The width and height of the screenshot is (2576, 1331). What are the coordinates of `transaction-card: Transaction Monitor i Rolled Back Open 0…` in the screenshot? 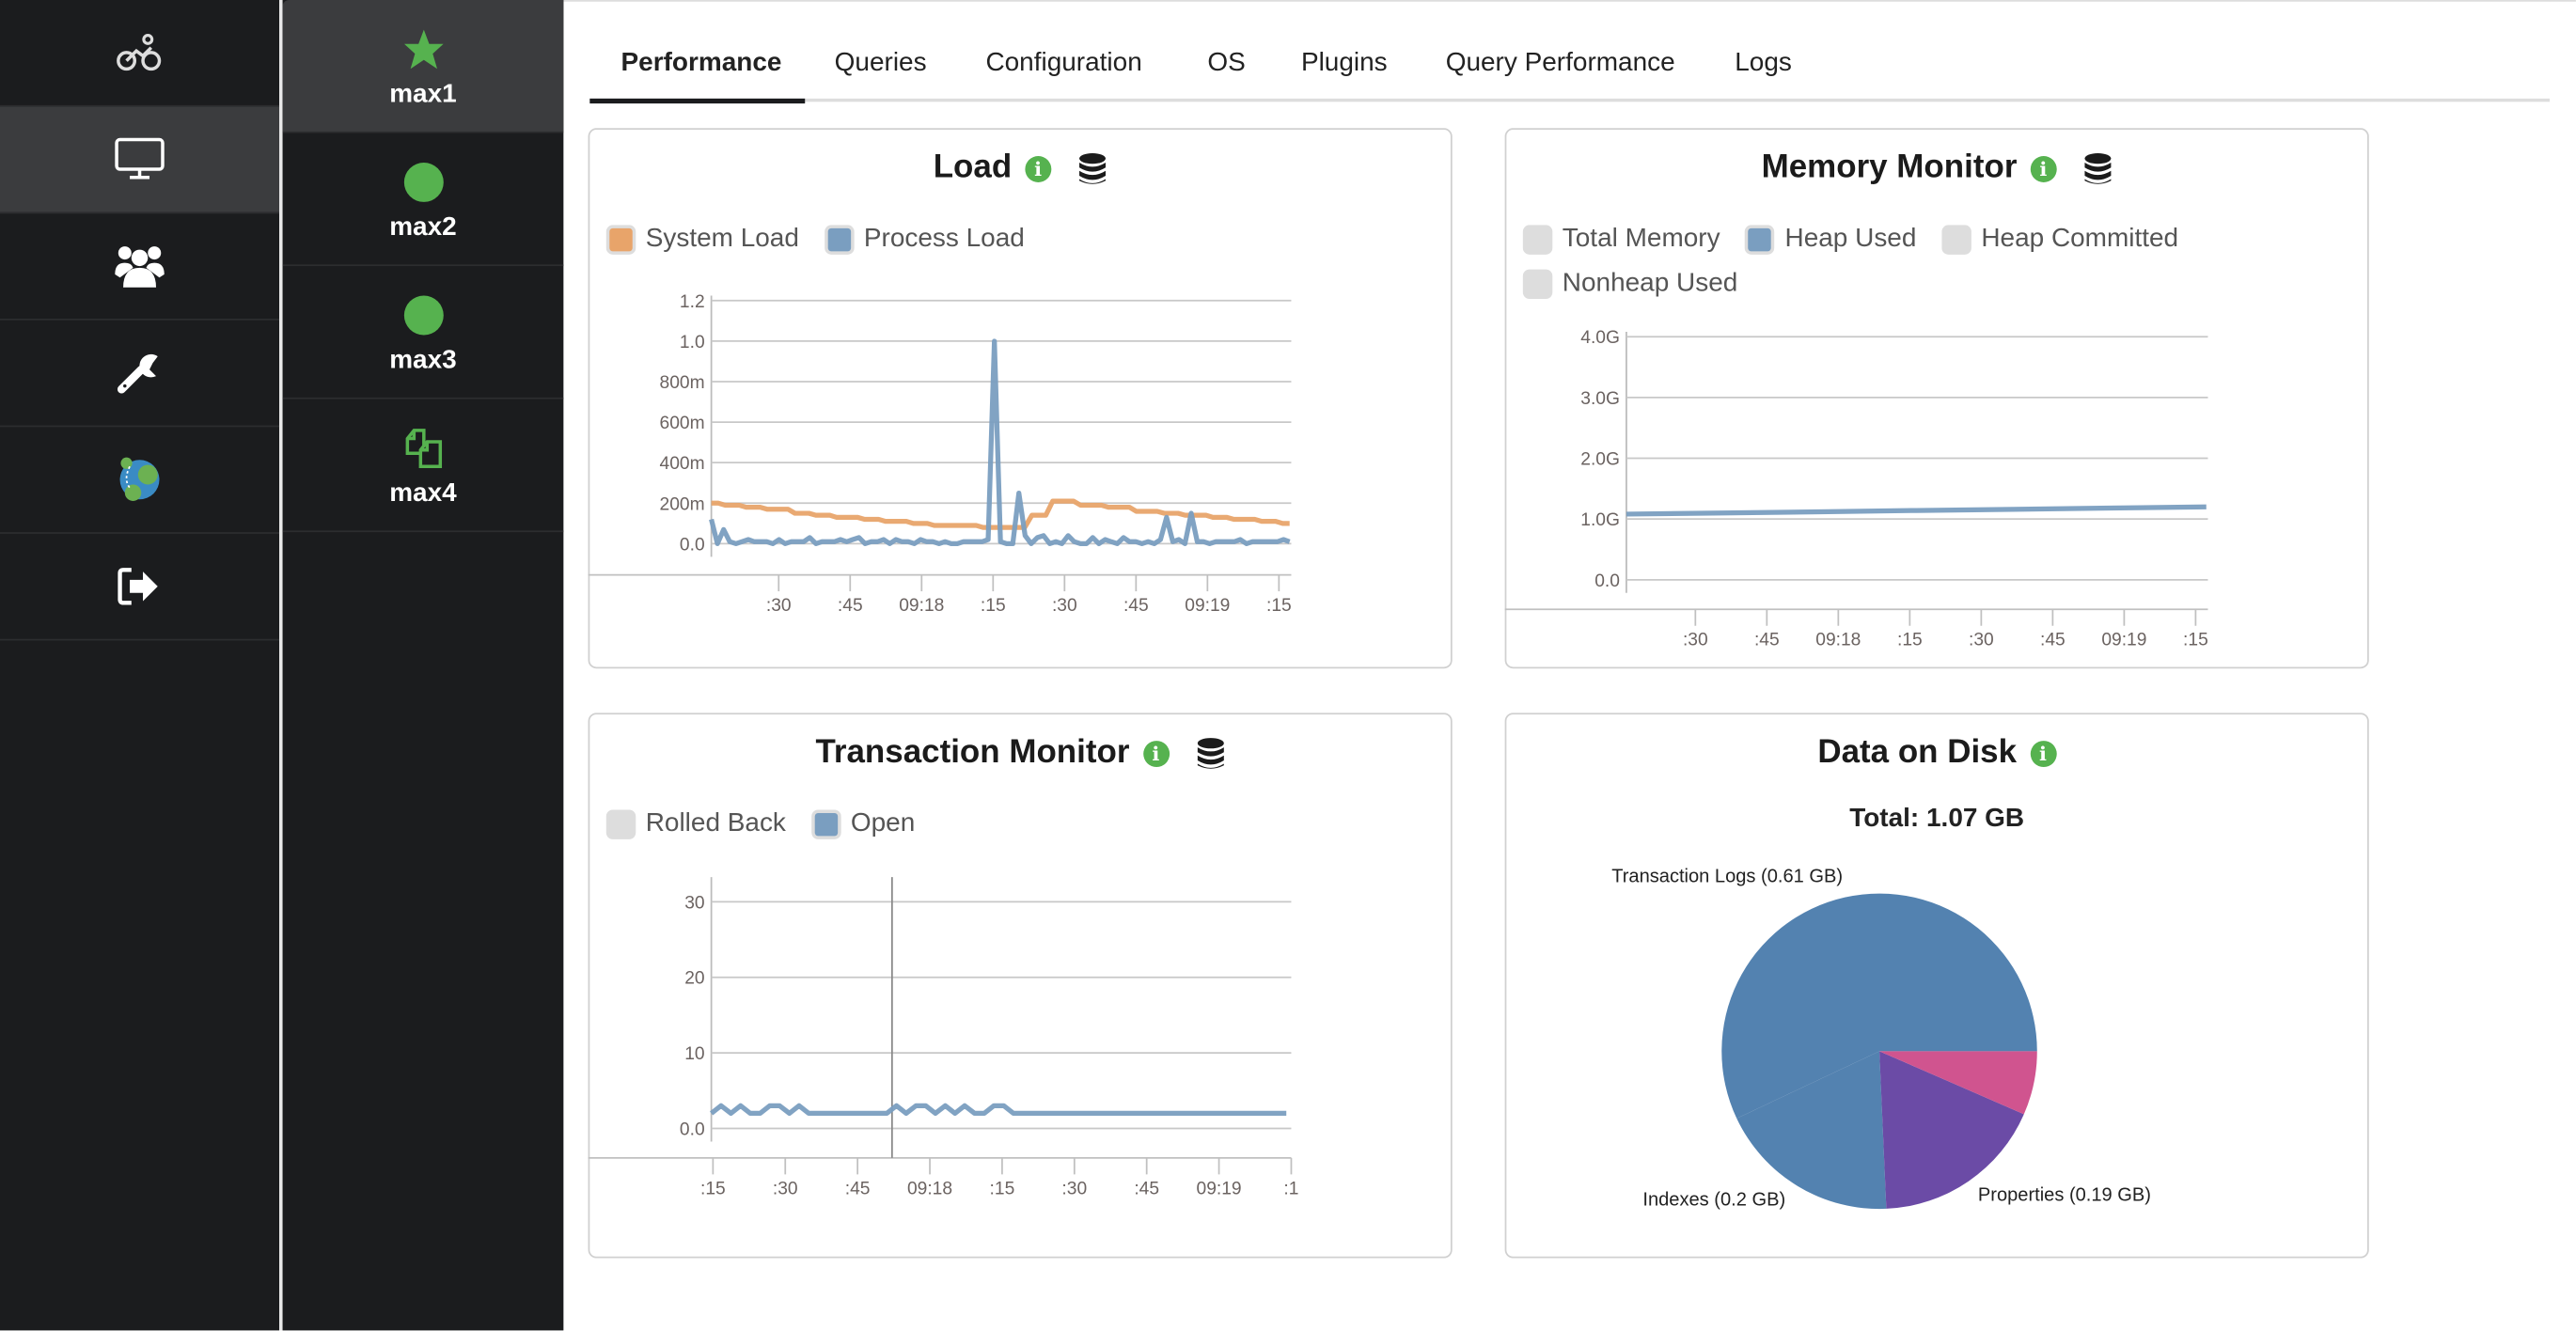 It's located at (1021, 986).